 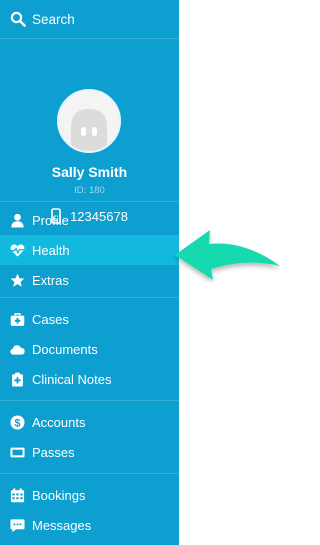 What do you see at coordinates (89, 495) in the screenshot?
I see `sidebar-item-bookings: Bookings` at bounding box center [89, 495].